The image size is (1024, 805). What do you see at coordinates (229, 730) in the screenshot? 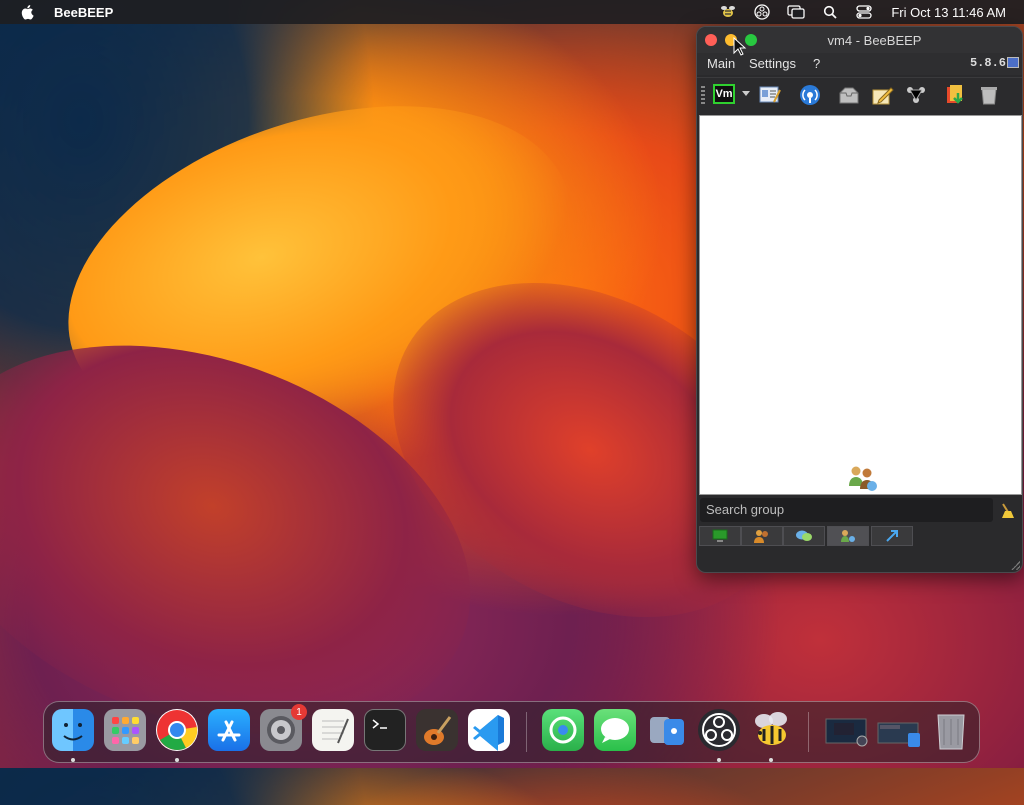
I see `app-store-icon` at bounding box center [229, 730].